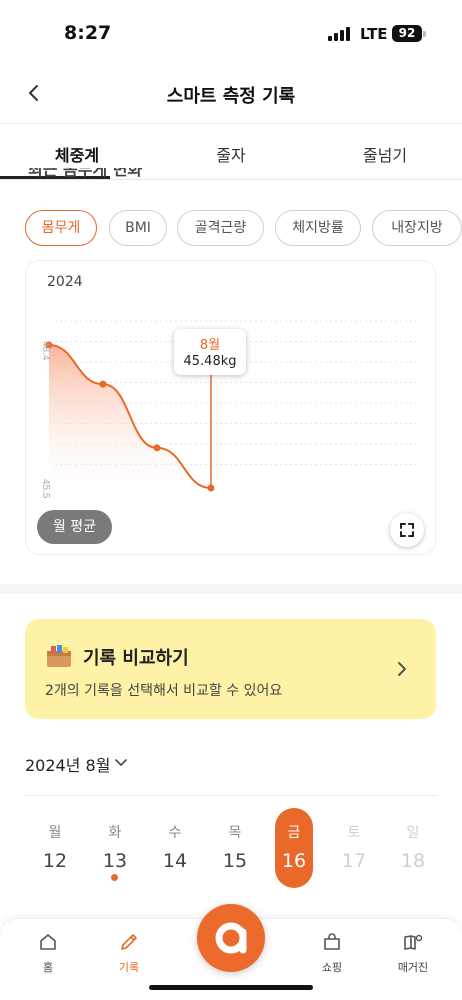 The height and width of the screenshot is (1000, 462). What do you see at coordinates (413, 849) in the screenshot?
I see `day-sun: 일 18` at bounding box center [413, 849].